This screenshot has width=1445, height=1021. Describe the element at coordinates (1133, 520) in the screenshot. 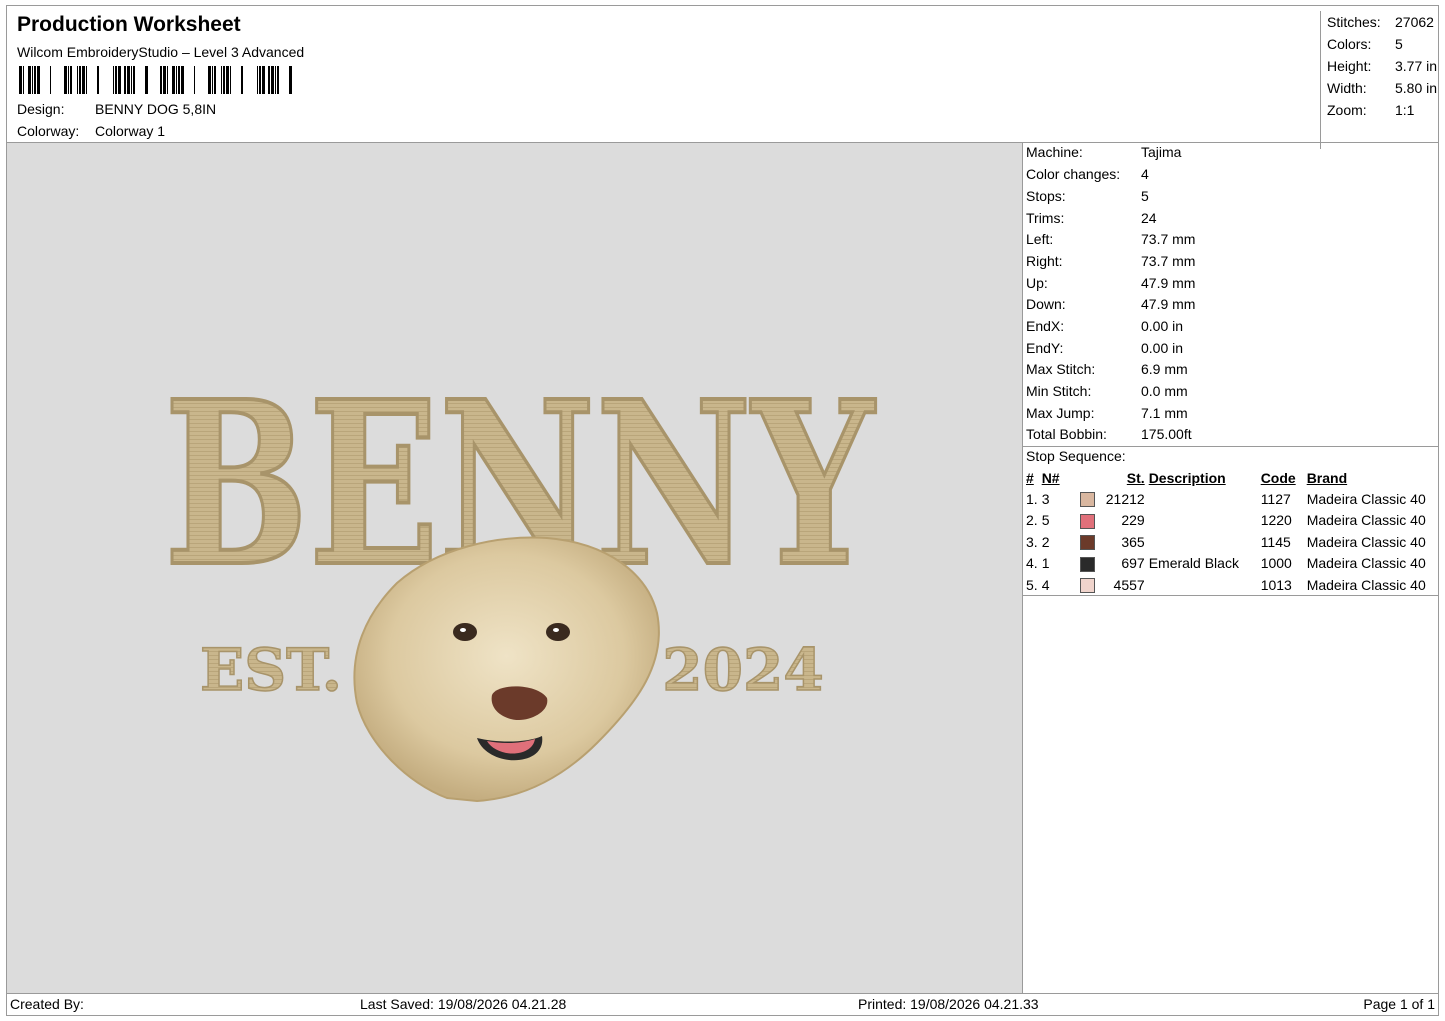

I see `row-stitches: 229` at that location.